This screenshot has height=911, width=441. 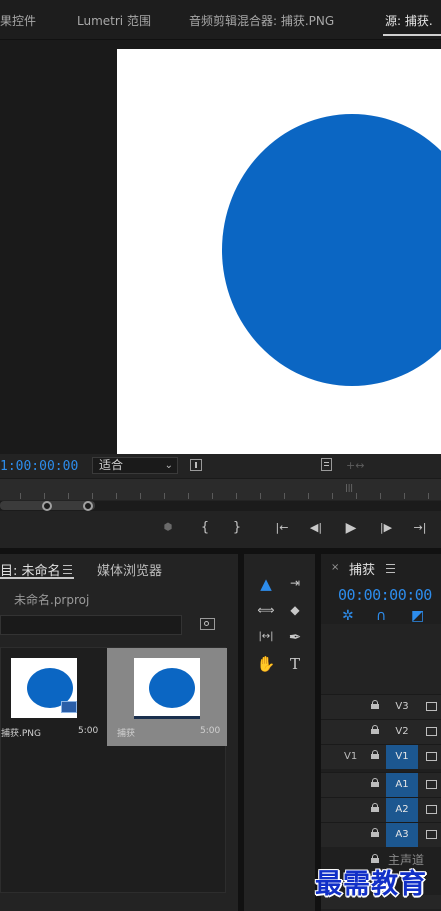 What do you see at coordinates (210, 731) in the screenshot?
I see `sequence-duration: 5:00` at bounding box center [210, 731].